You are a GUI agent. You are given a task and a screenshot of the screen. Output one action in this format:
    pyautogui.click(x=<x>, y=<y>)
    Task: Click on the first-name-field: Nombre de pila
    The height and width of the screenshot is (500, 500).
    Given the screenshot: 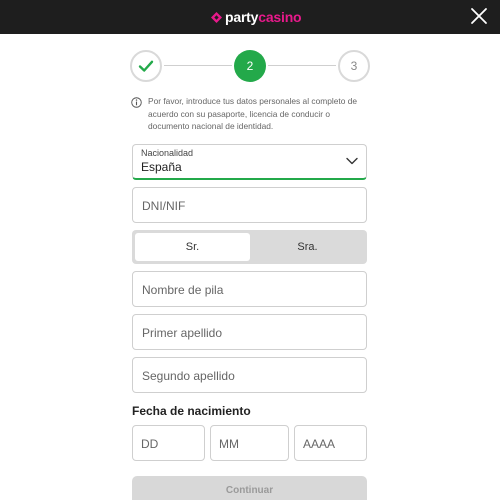 What is the action you would take?
    pyautogui.click(x=249, y=289)
    